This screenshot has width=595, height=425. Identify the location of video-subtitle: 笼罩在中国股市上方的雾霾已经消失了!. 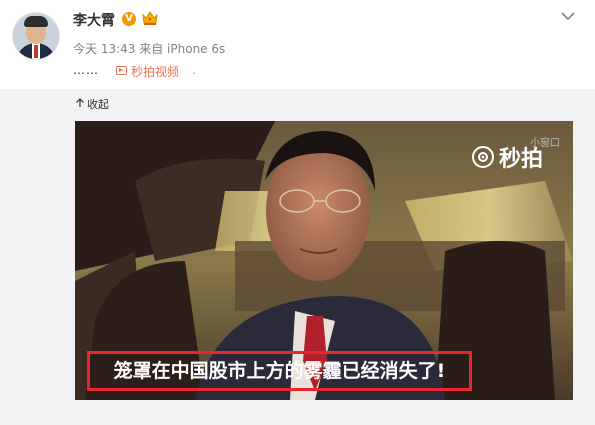
(279, 371).